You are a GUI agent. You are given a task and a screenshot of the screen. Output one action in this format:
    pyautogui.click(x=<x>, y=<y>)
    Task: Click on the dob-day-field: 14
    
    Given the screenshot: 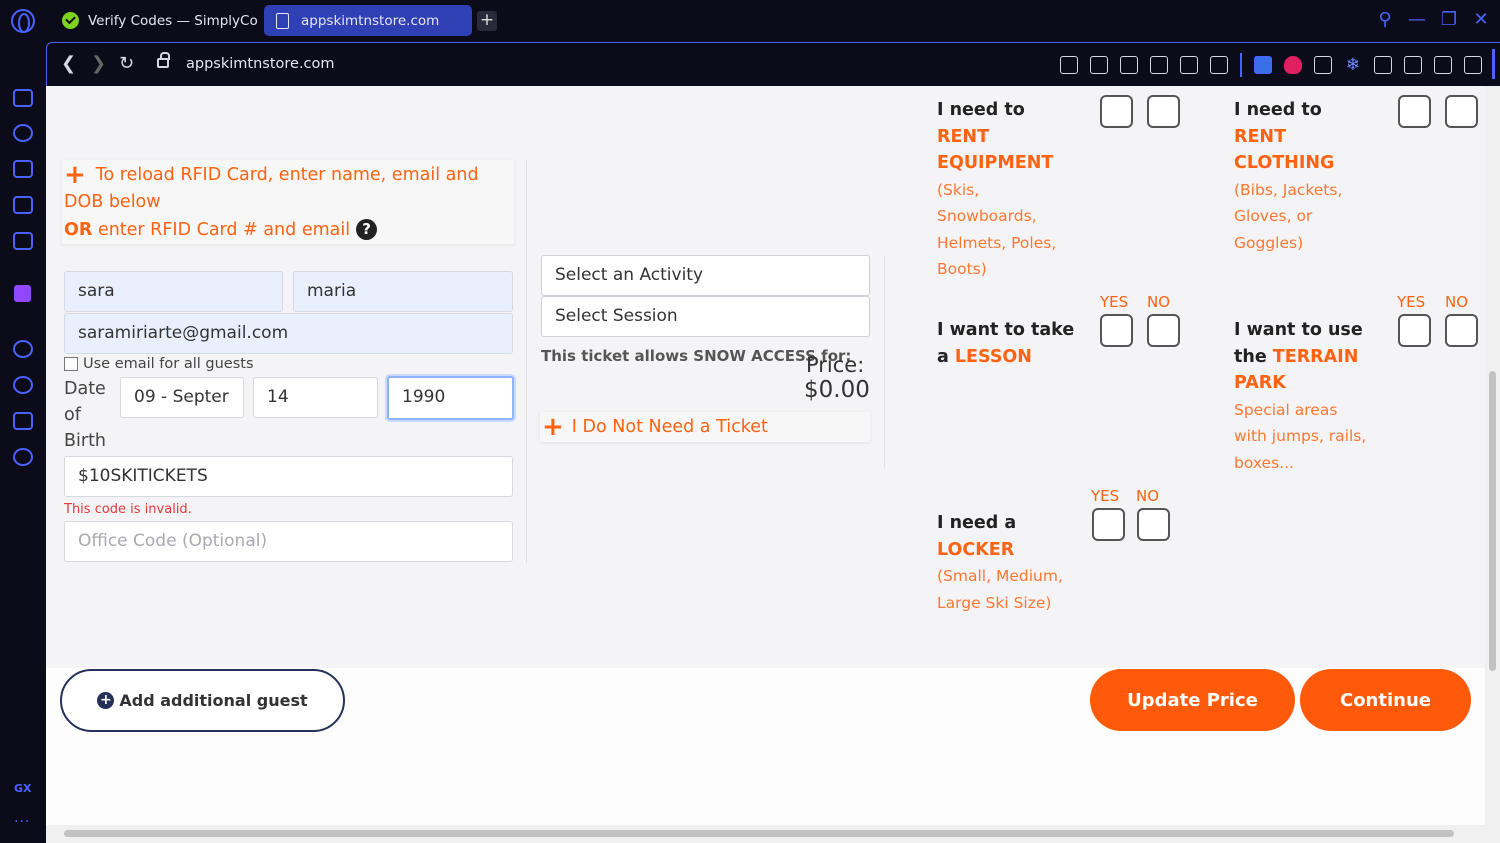 What is the action you would take?
    pyautogui.click(x=315, y=397)
    